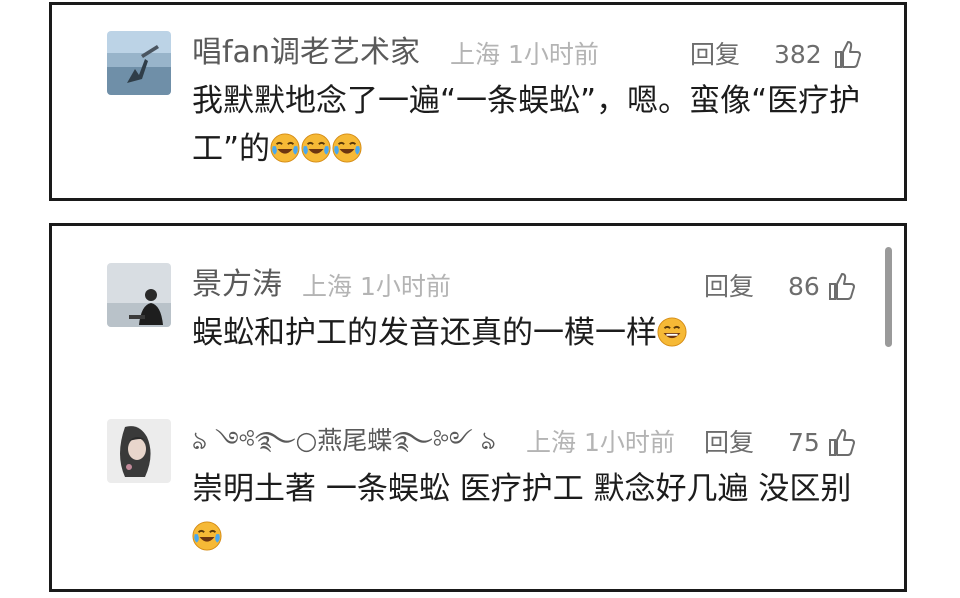  Describe the element at coordinates (306, 53) in the screenshot. I see `username: 唱fan调老艺术家` at that location.